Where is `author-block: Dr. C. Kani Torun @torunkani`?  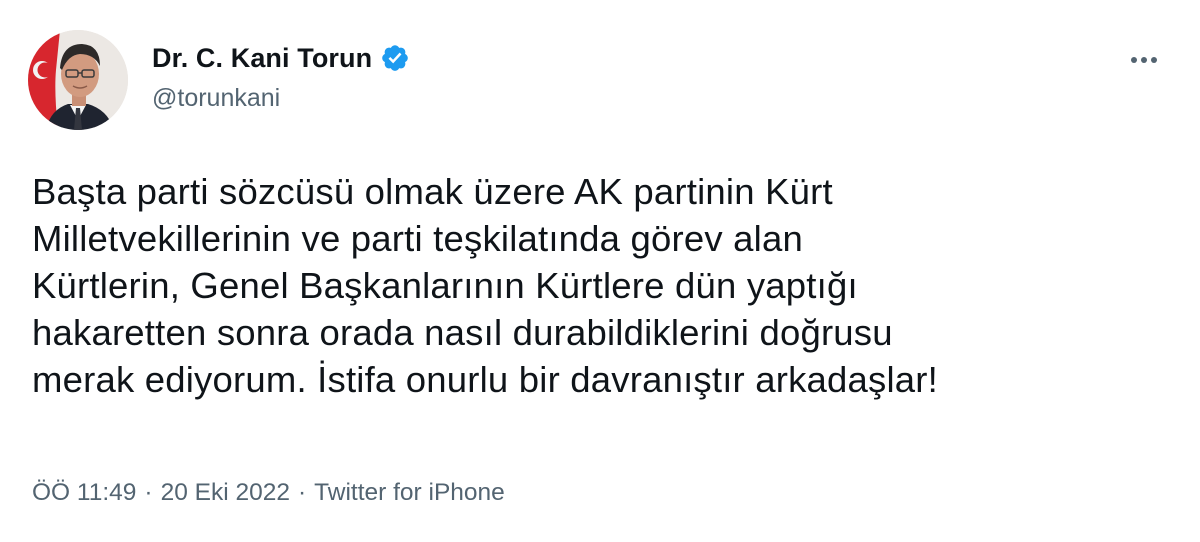 author-block: Dr. C. Kani Torun @torunkani is located at coordinates (281, 76).